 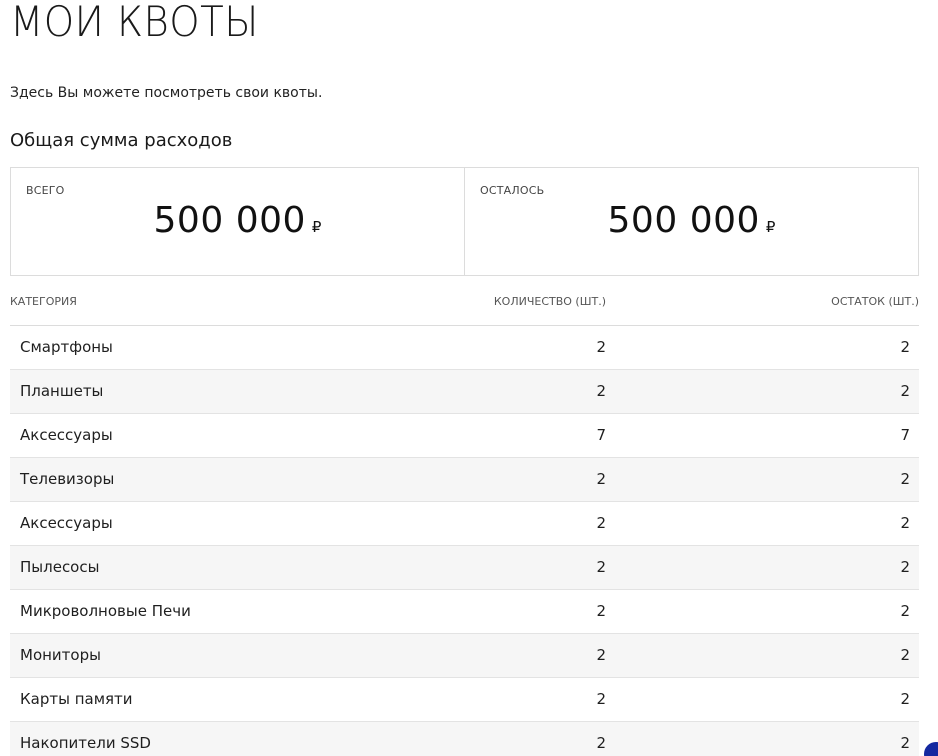 What do you see at coordinates (121, 140) in the screenshot?
I see `expenses-section-title: Общая сумма расходов` at bounding box center [121, 140].